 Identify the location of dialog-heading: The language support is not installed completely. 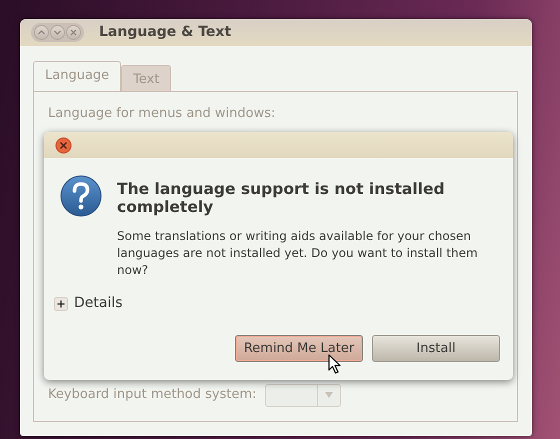
(281, 198).